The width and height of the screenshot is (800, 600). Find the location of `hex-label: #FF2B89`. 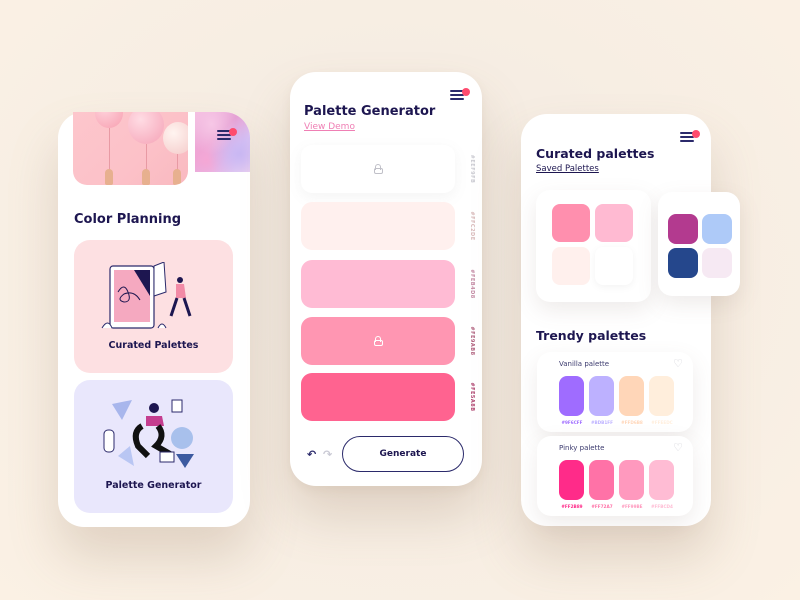

hex-label: #FF2B89 is located at coordinates (572, 506).